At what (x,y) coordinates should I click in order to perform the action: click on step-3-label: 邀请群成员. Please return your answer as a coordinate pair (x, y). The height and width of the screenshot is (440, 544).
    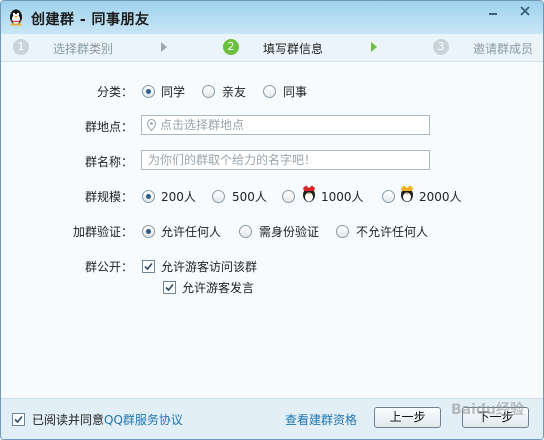
    Looking at the image, I should click on (503, 49).